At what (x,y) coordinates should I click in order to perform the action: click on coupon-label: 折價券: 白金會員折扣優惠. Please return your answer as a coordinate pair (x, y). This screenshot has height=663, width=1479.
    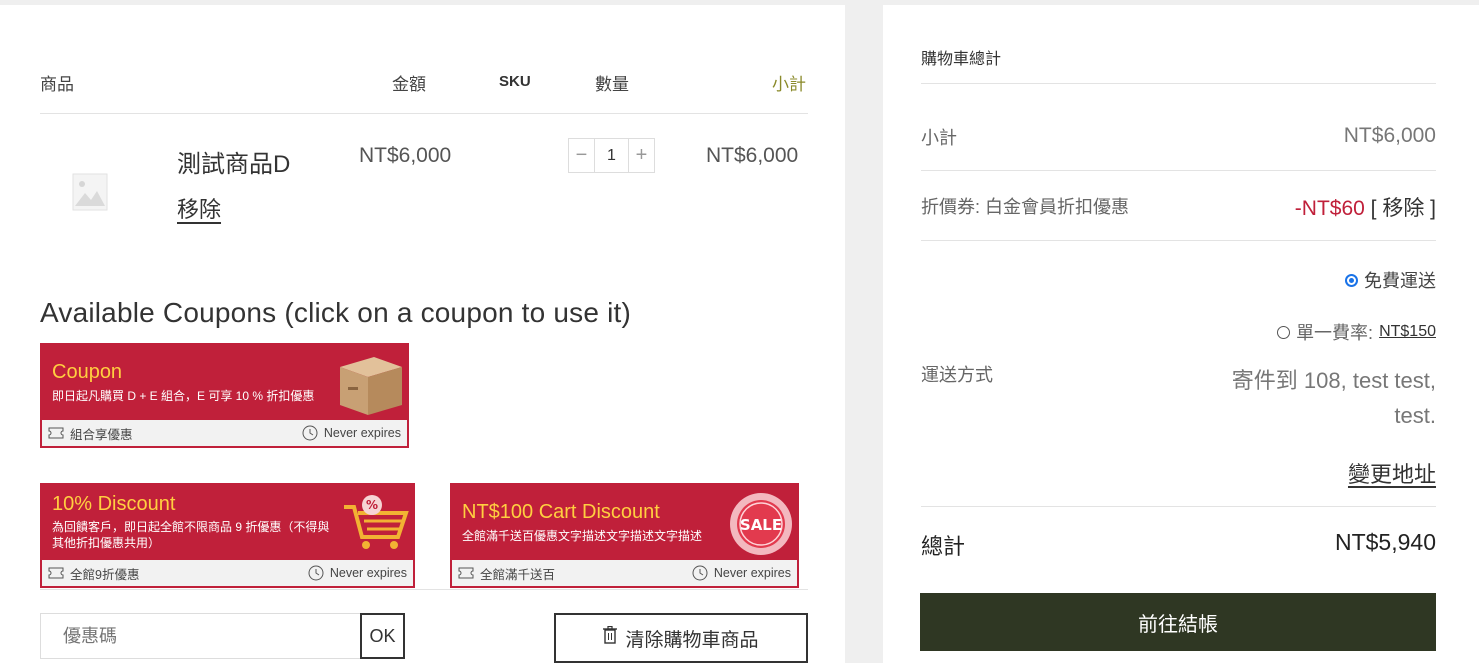
    Looking at the image, I should click on (1025, 207).